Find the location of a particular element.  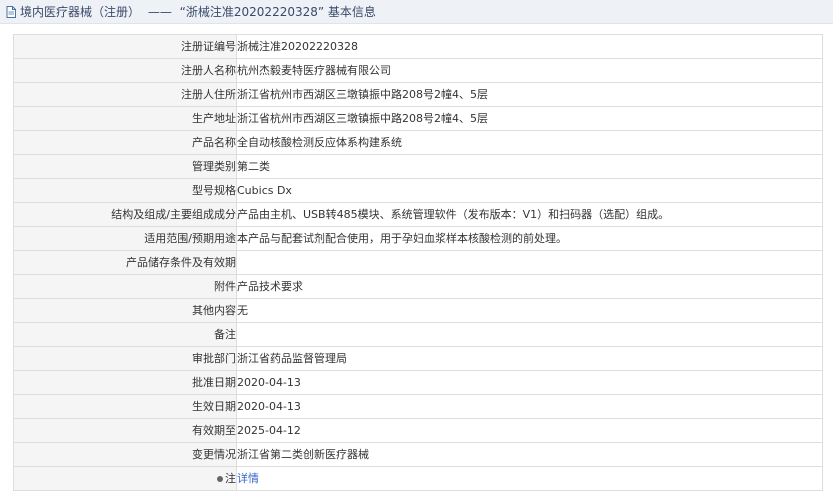

table-row: 型号规格 Cubics Dx is located at coordinates (418, 190).